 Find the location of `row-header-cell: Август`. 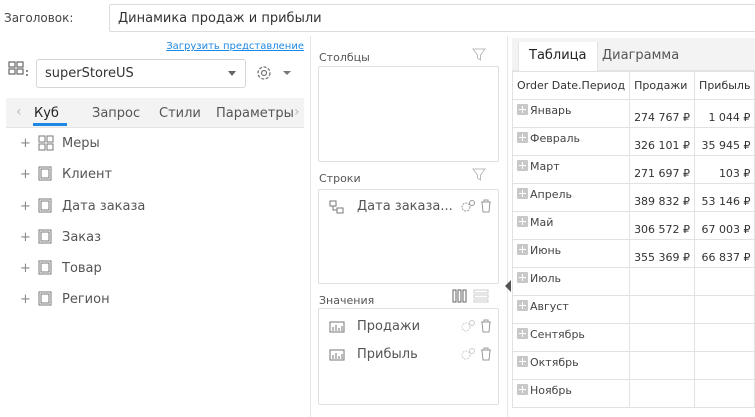

row-header-cell: Август is located at coordinates (571, 309).